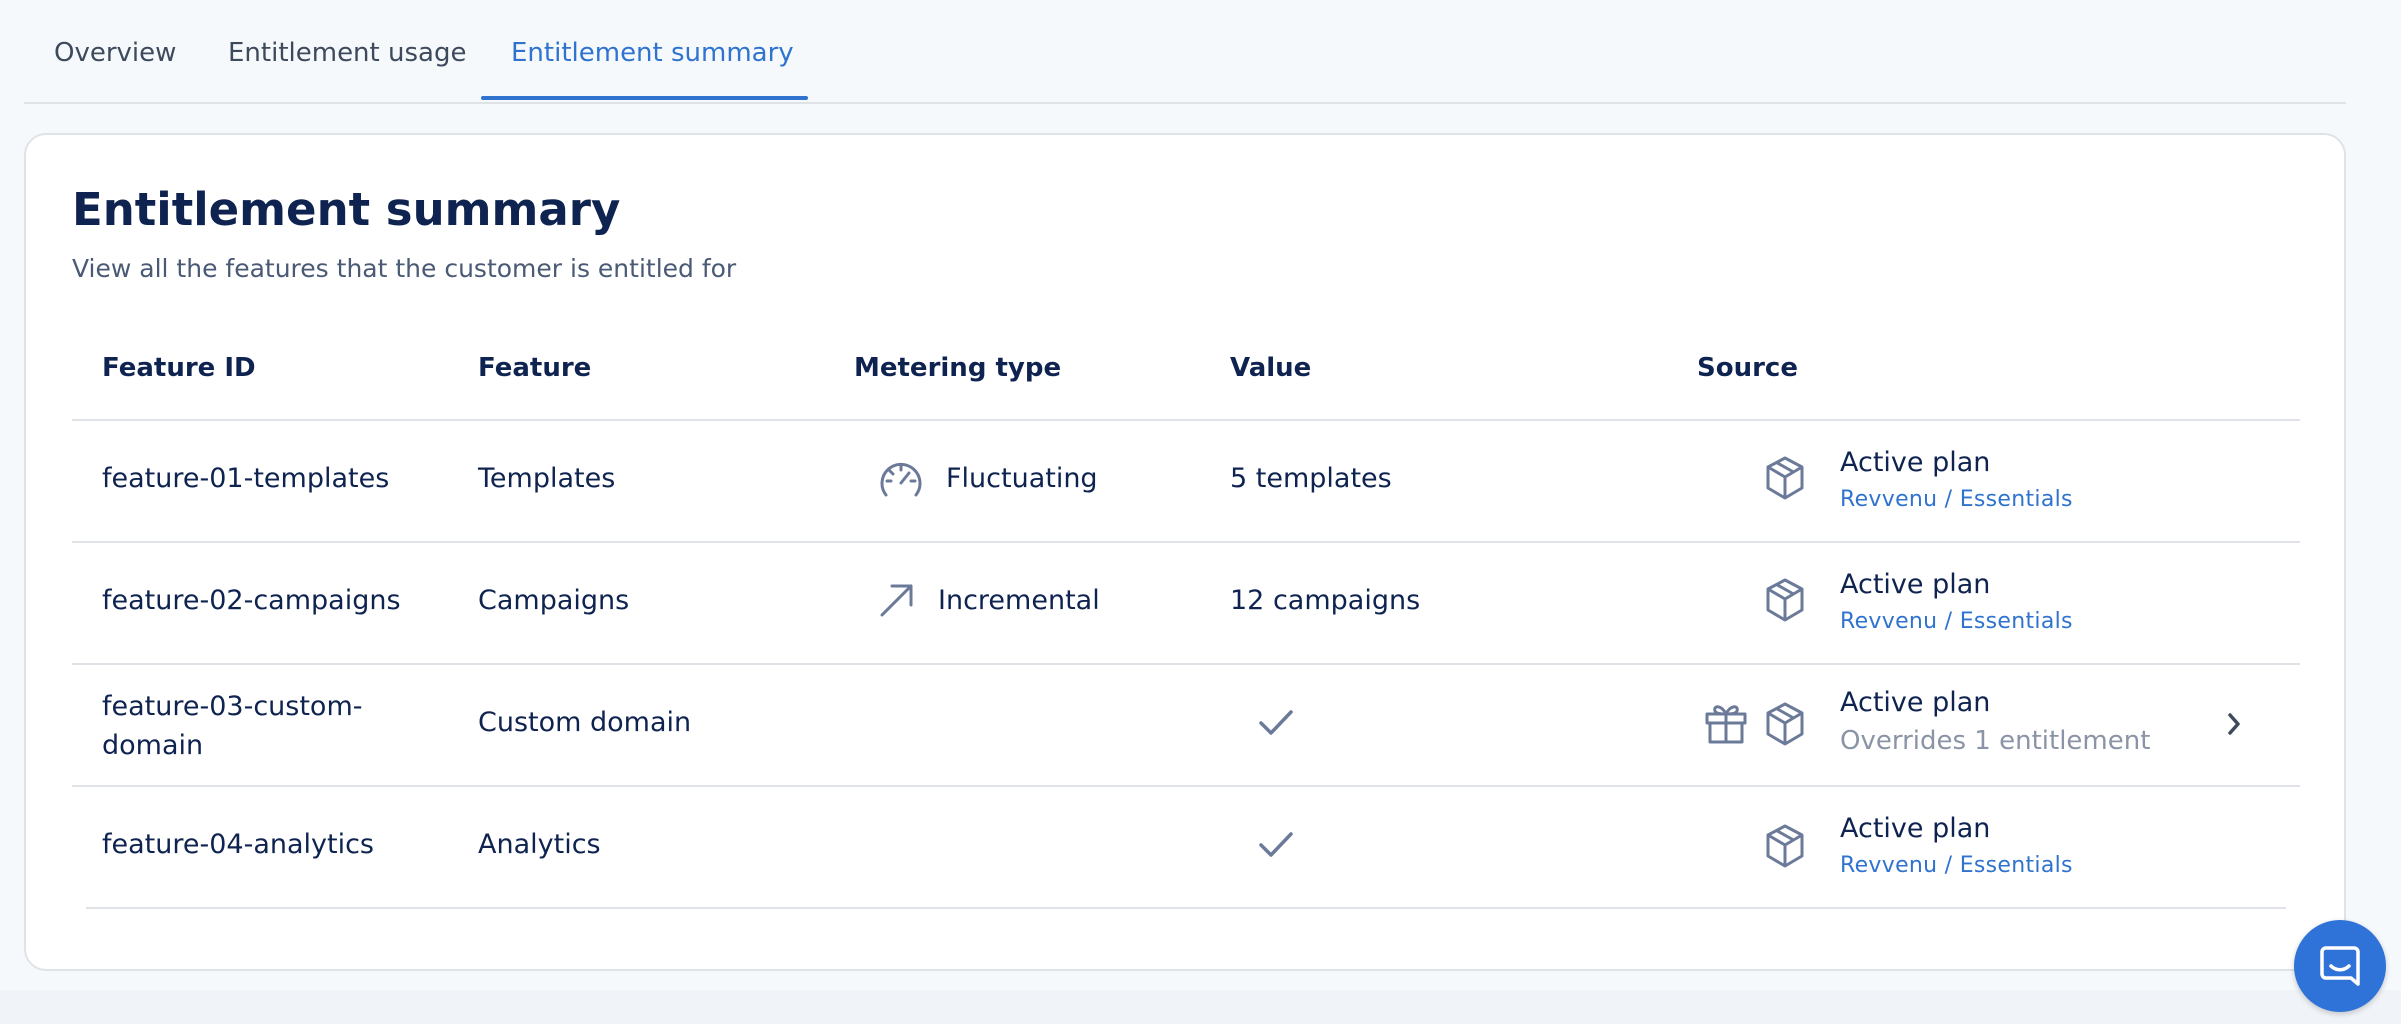 This screenshot has height=1024, width=2401. What do you see at coordinates (115, 53) in the screenshot?
I see `tab-overview: Overview` at bounding box center [115, 53].